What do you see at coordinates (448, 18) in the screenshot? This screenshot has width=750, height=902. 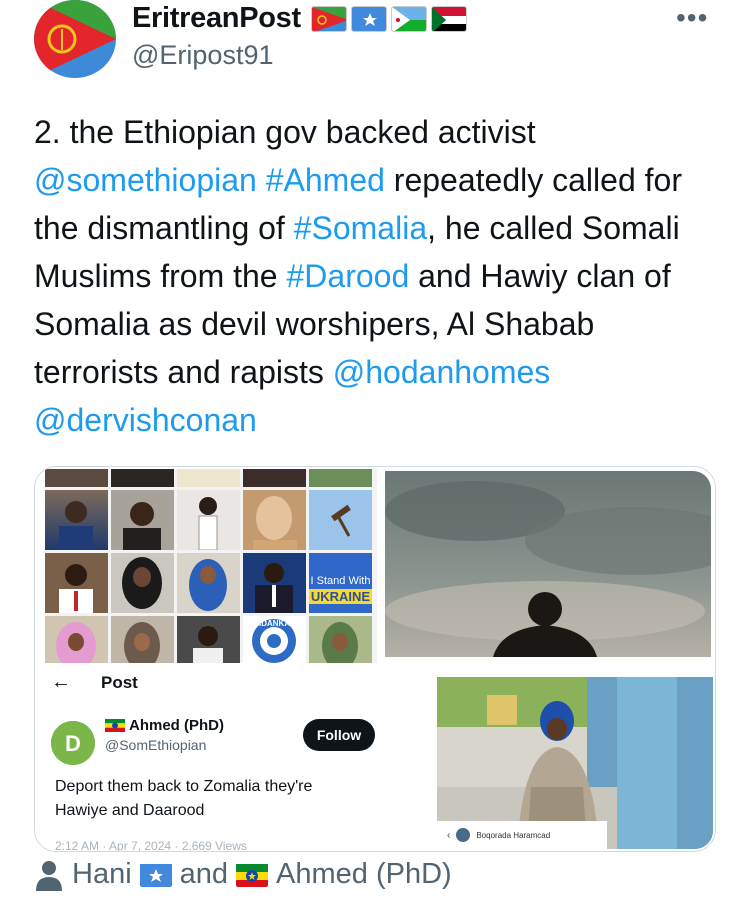 I see `sudan-flag-icon` at bounding box center [448, 18].